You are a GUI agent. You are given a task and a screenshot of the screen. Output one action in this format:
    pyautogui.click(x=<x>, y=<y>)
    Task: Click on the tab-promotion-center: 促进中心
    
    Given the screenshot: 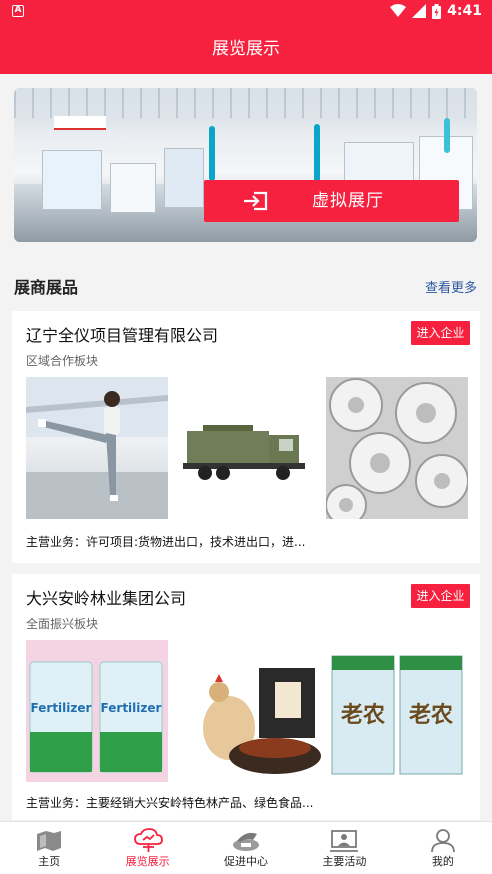 What is the action you would take?
    pyautogui.click(x=246, y=848)
    